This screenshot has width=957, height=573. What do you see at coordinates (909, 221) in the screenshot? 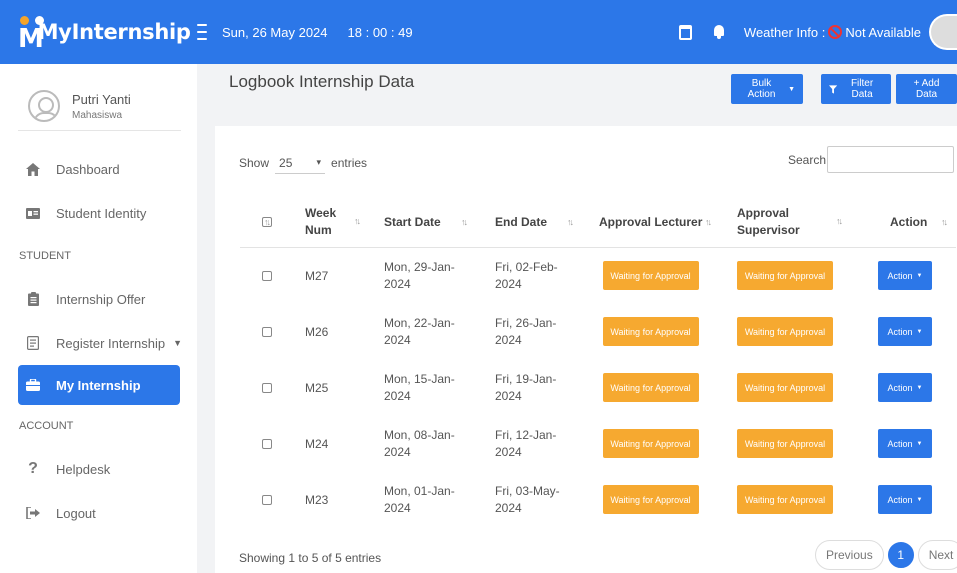
I see `col-action-label: Action` at bounding box center [909, 221].